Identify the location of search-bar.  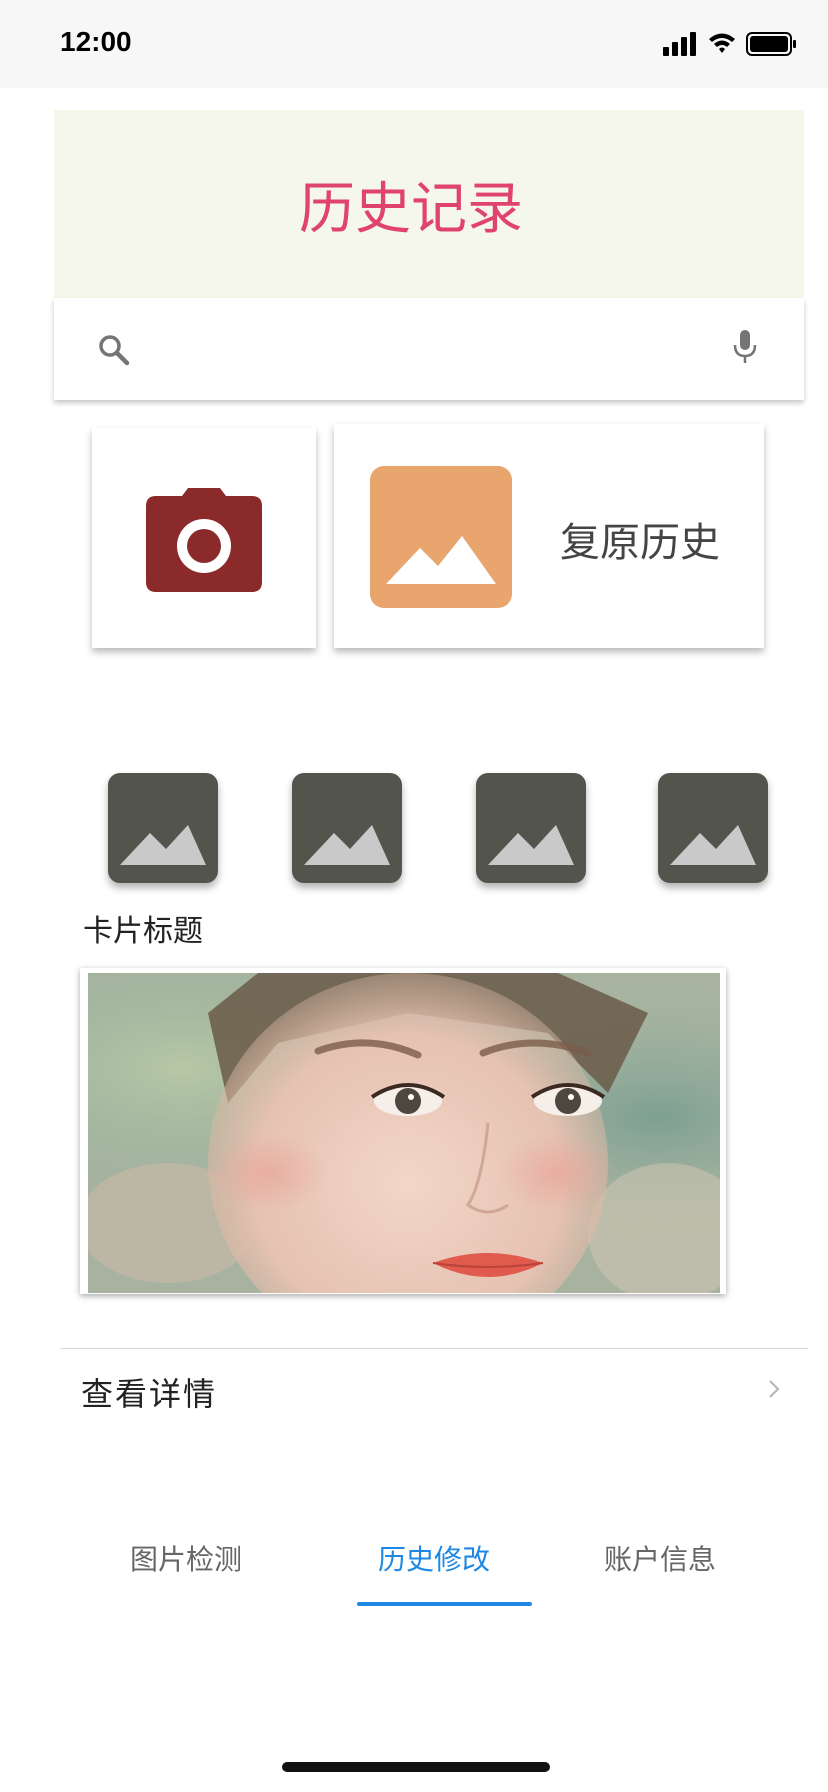
(429, 349).